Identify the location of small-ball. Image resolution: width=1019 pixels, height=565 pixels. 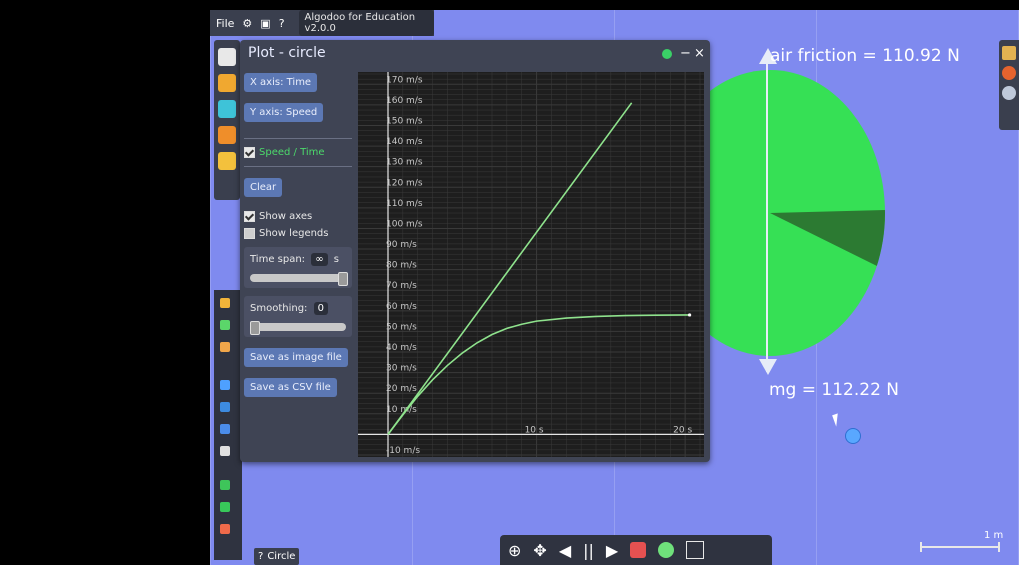
(853, 436).